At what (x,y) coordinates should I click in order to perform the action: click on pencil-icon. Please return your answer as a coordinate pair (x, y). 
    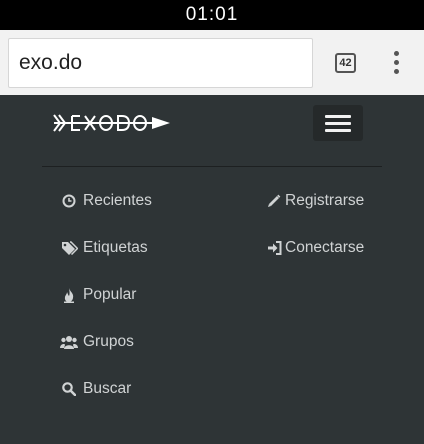
    Looking at the image, I should click on (274, 201).